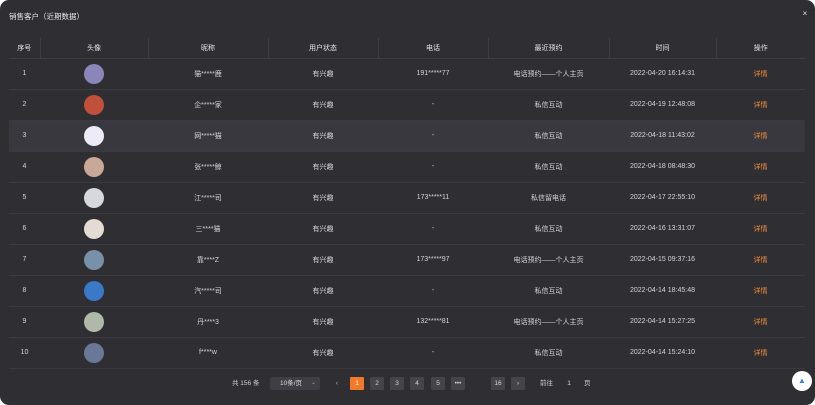  What do you see at coordinates (337, 383) in the screenshot?
I see `prev-page-button: ‹` at bounding box center [337, 383].